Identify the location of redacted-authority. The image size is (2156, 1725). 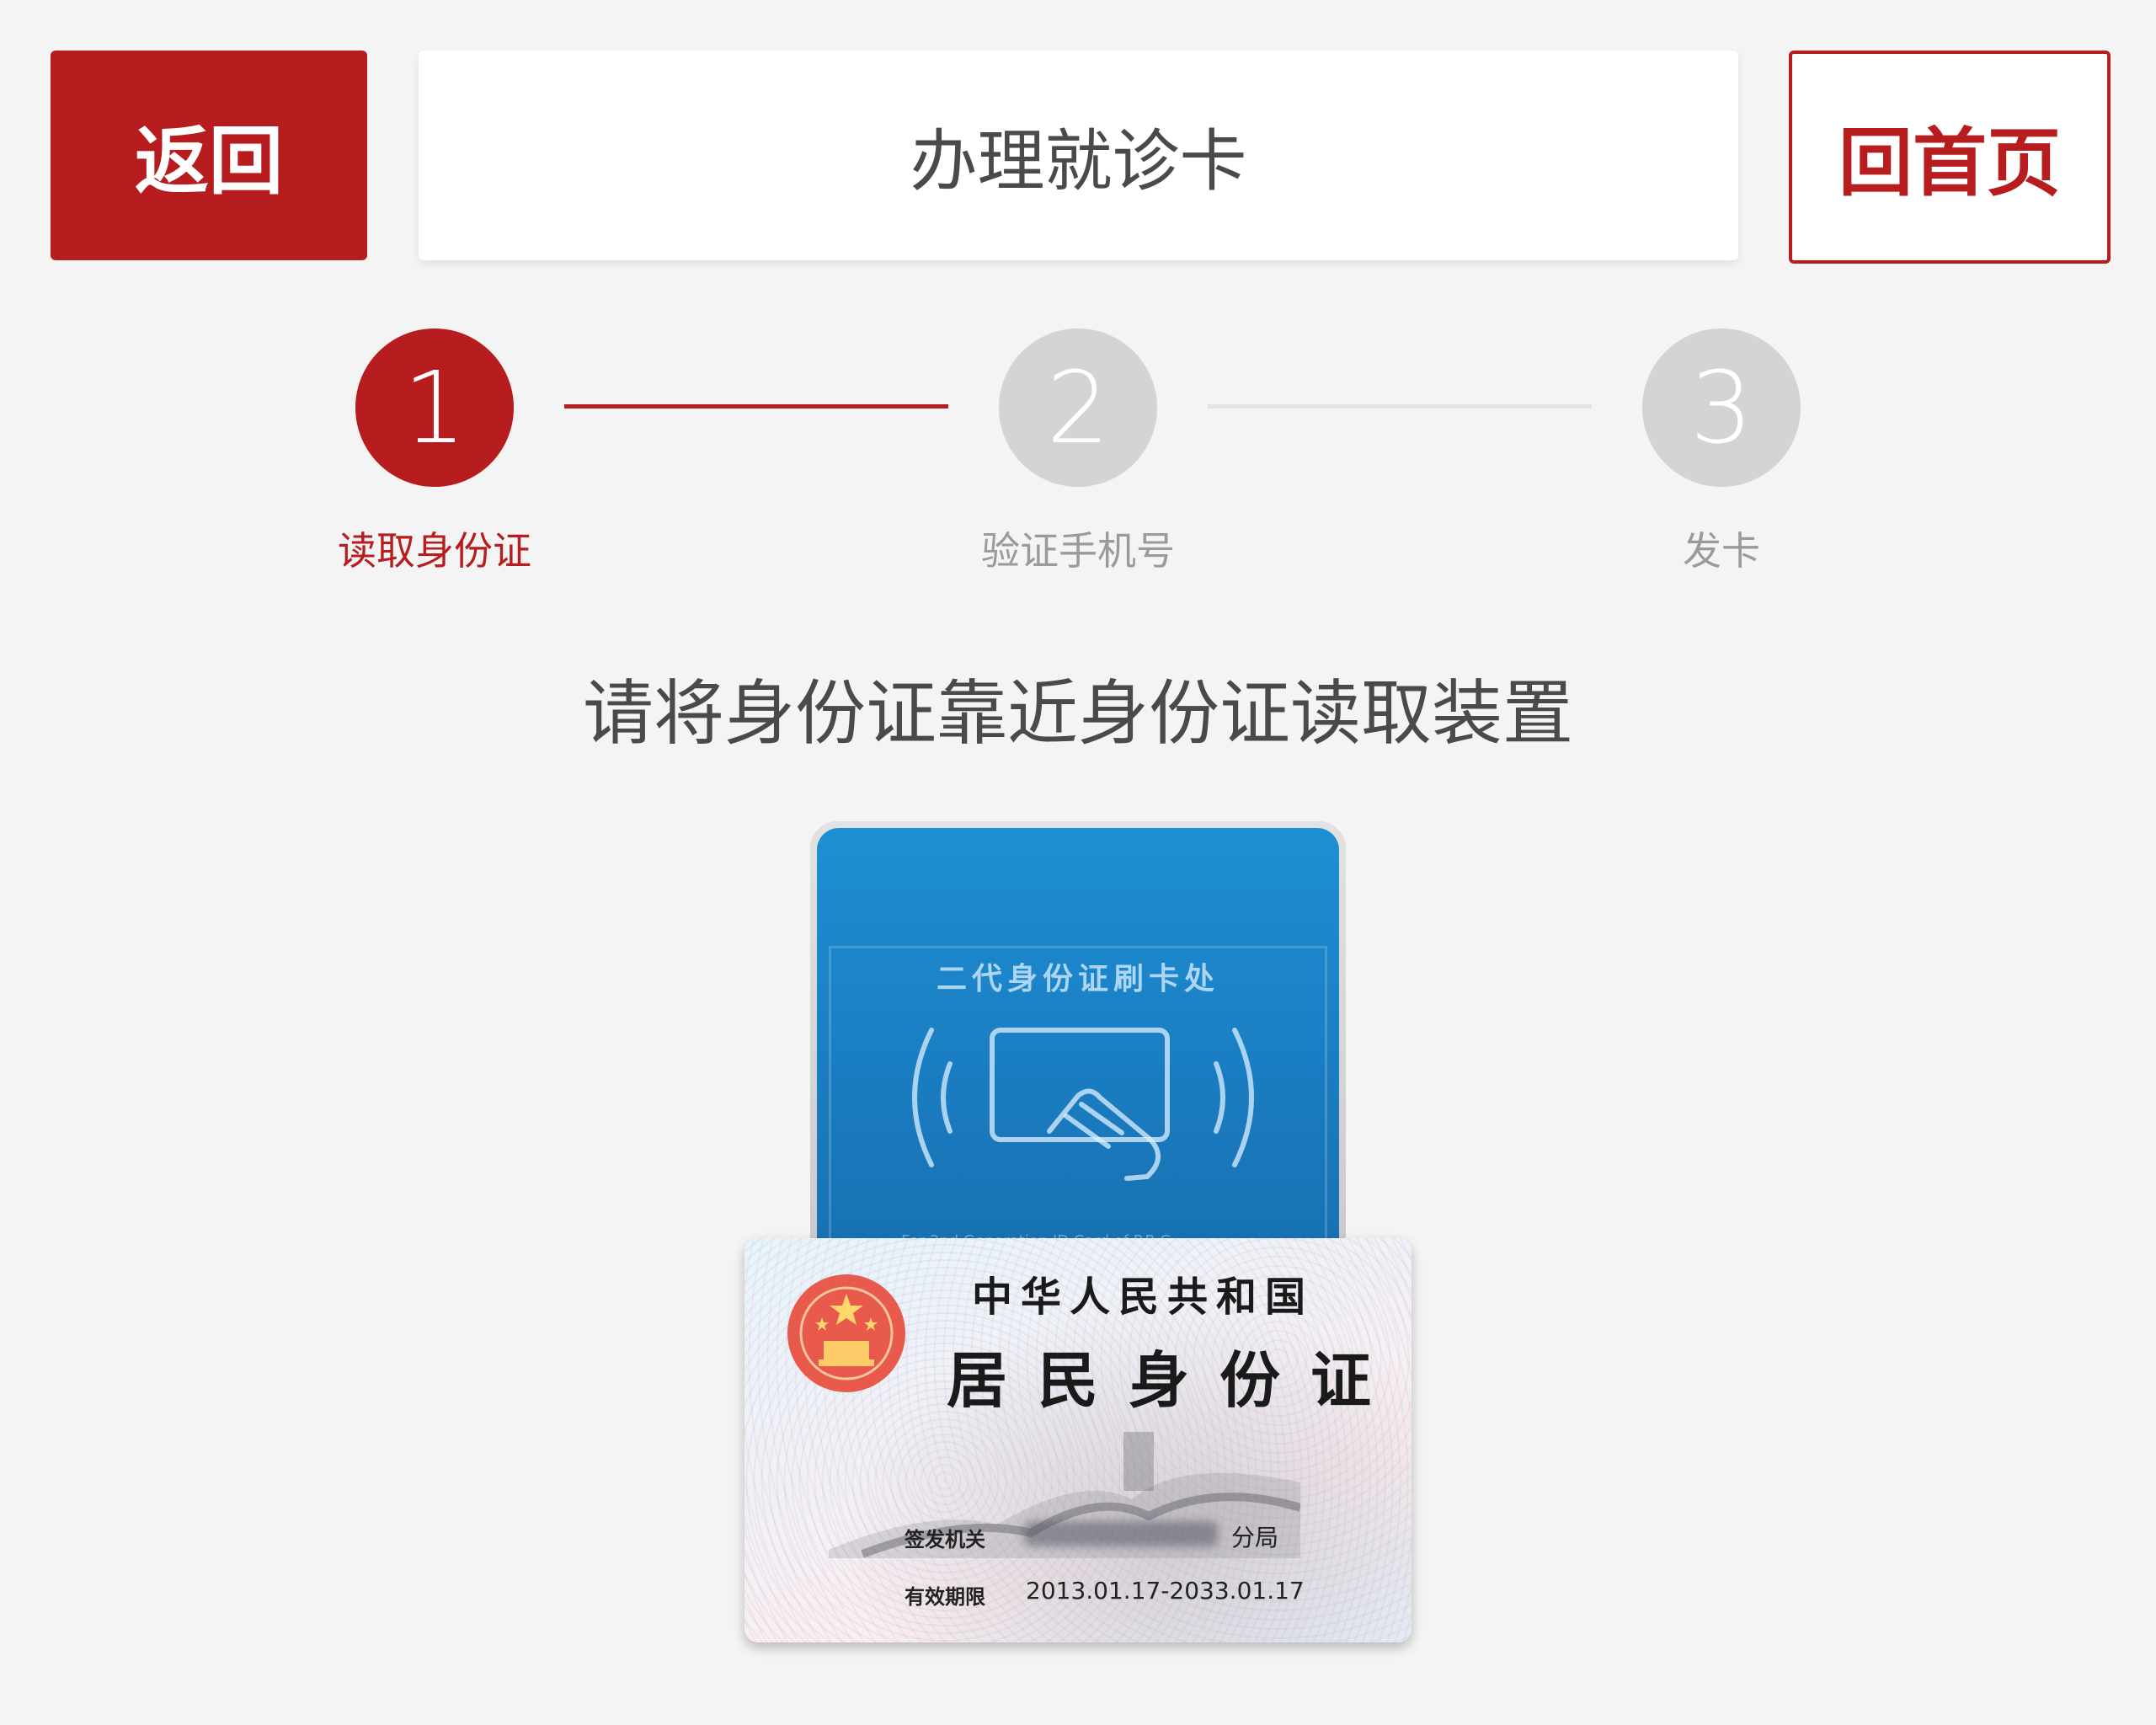
(1121, 1533).